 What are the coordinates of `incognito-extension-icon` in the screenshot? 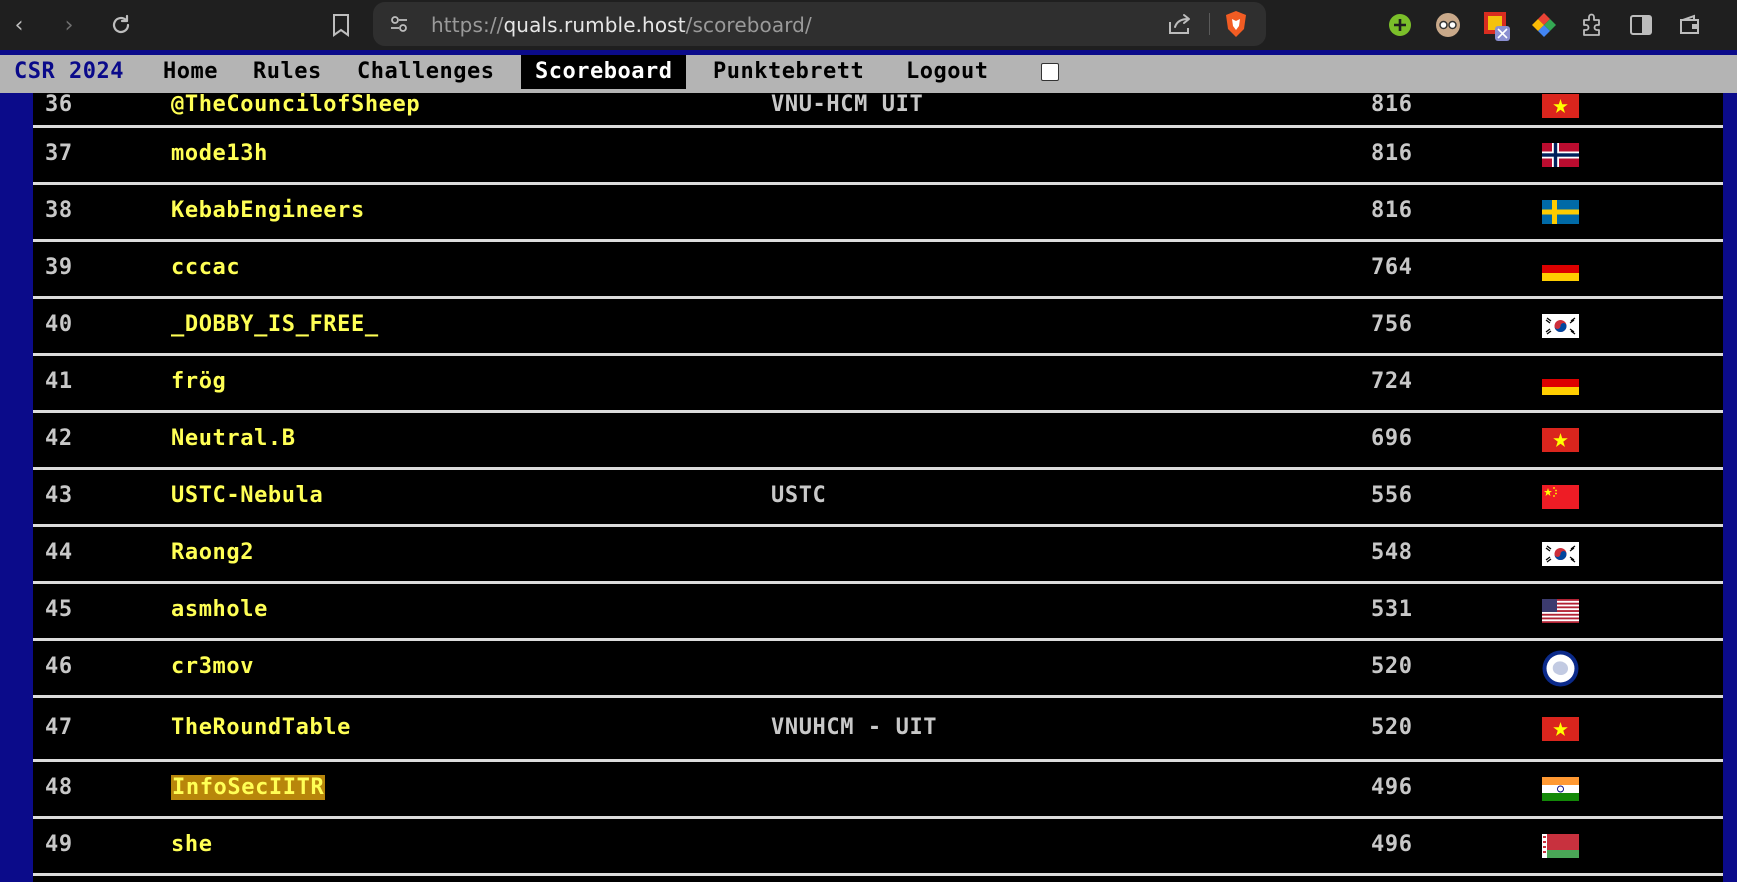 It's located at (1448, 25).